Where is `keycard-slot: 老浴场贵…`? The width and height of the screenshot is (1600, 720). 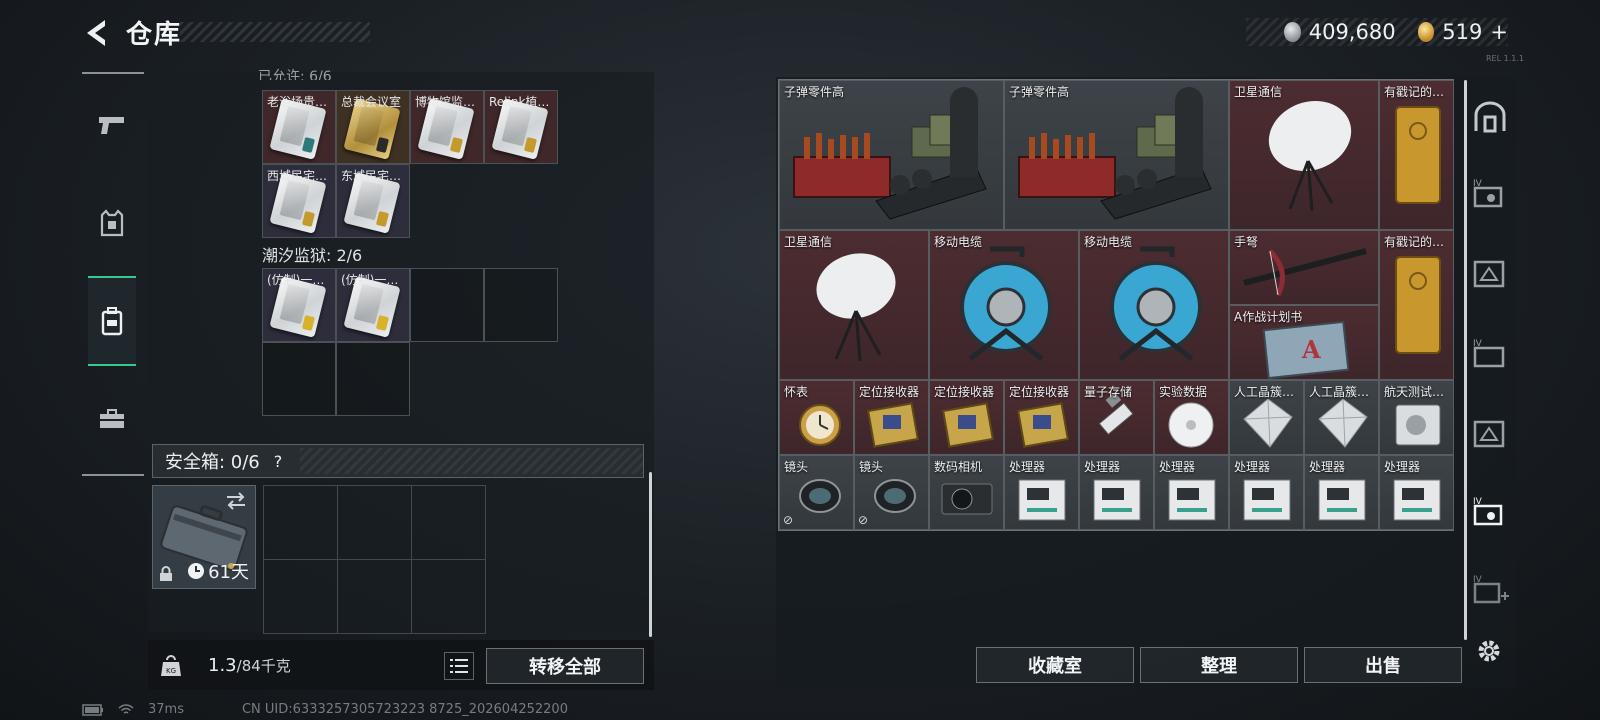 keycard-slot: 老浴场贵… is located at coordinates (299, 127).